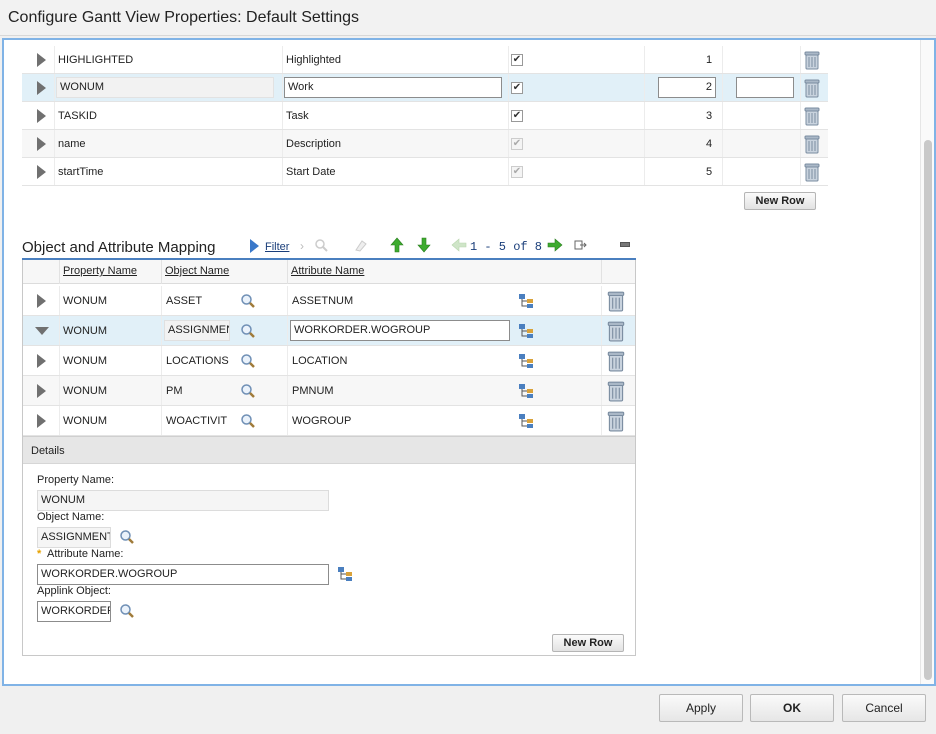 The image size is (936, 734). What do you see at coordinates (459, 246) in the screenshot?
I see `previous-page-icon` at bounding box center [459, 246].